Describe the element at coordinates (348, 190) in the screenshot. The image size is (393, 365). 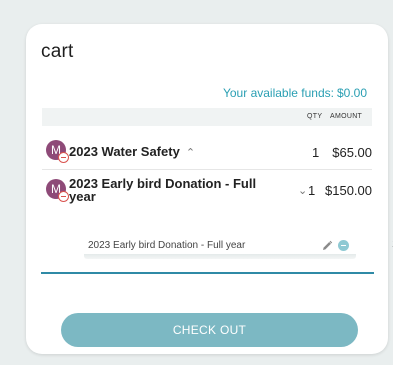
I see `item-amount: $150.00` at that location.